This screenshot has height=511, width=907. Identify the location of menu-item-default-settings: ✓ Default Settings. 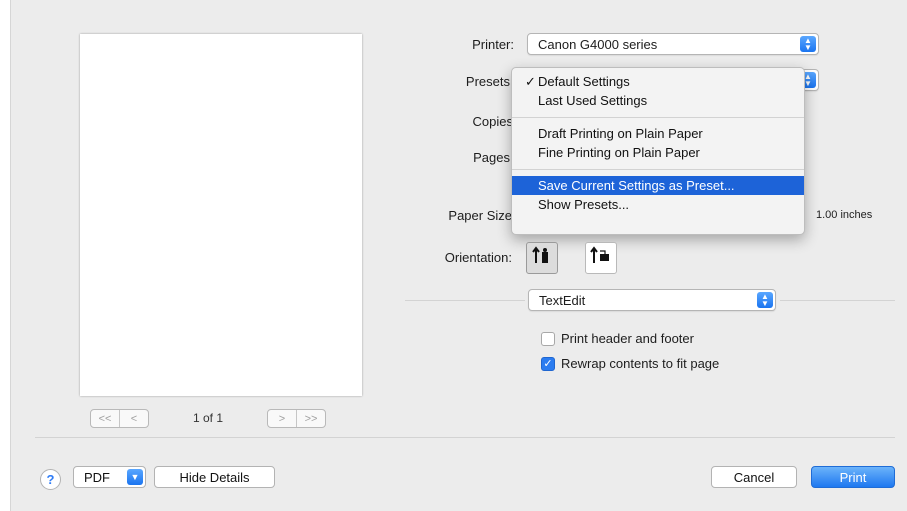
(658, 81).